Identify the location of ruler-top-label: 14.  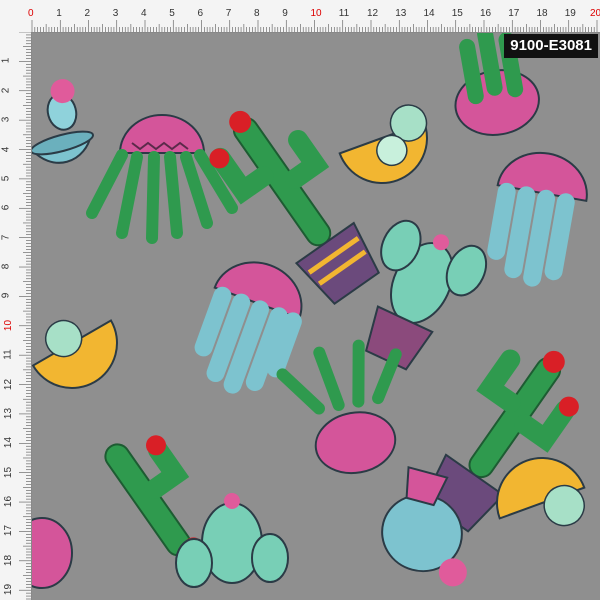
(429, 13).